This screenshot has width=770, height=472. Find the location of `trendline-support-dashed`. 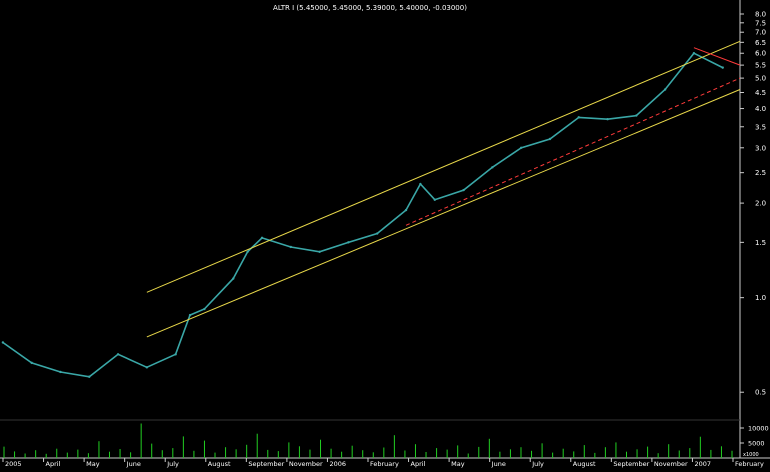

trendline-support-dashed is located at coordinates (573, 151).